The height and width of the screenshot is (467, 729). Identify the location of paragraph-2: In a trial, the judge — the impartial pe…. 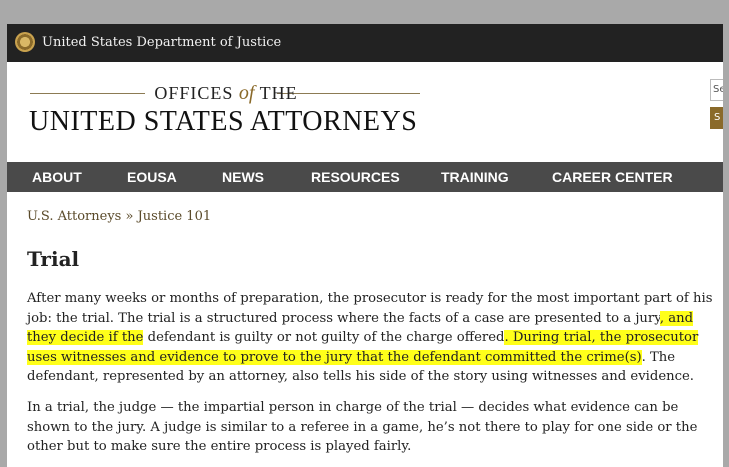
(362, 427).